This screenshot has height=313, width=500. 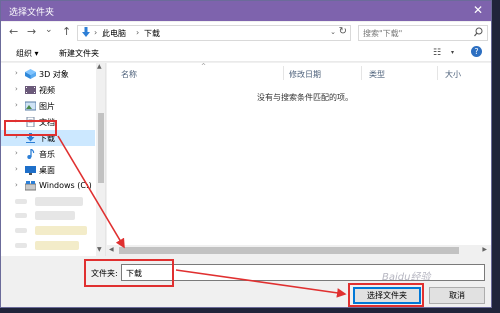 I want to click on nav-item-music: › 音乐, so click(x=48, y=154).